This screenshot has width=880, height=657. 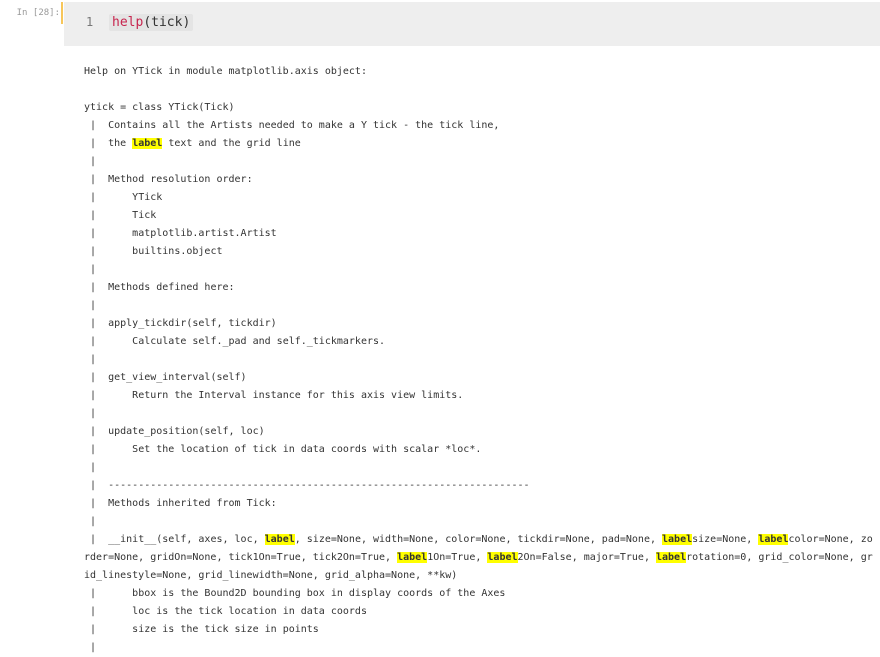 I want to click on code-line: help(tick), so click(x=151, y=22).